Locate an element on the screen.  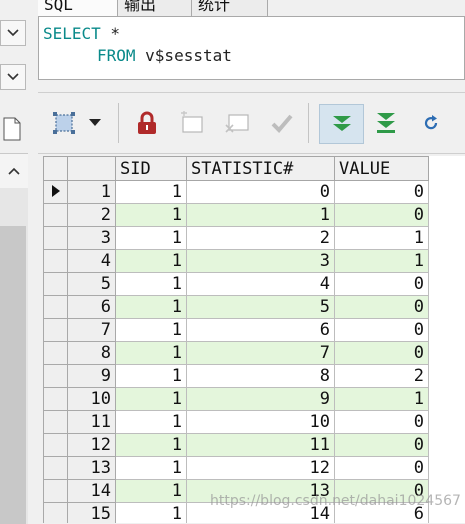
select-dropdown-button is located at coordinates (95, 123).